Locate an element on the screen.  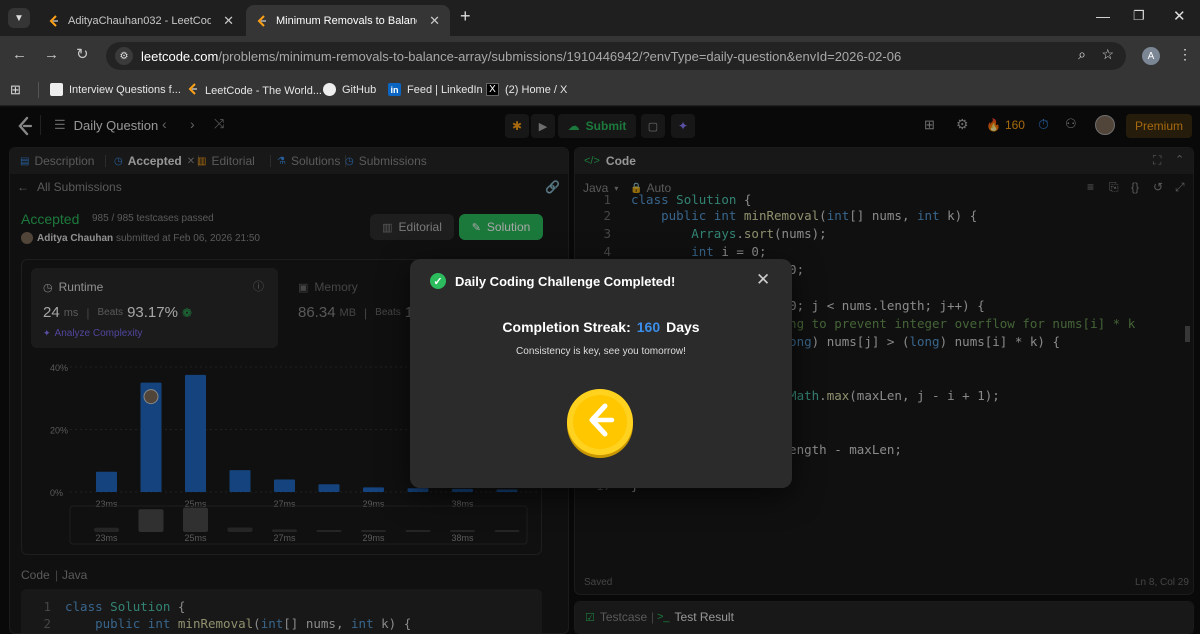
minimize-icon: — is located at coordinates (1103, 16).